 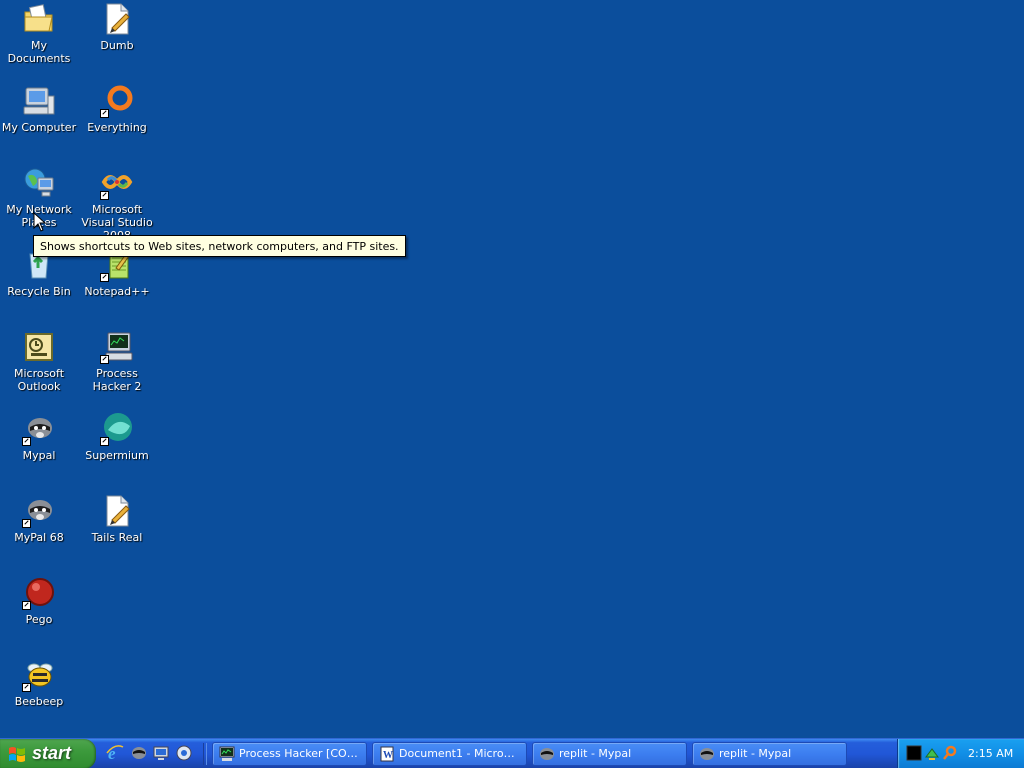 I want to click on network-globe-icon, so click(x=39, y=183).